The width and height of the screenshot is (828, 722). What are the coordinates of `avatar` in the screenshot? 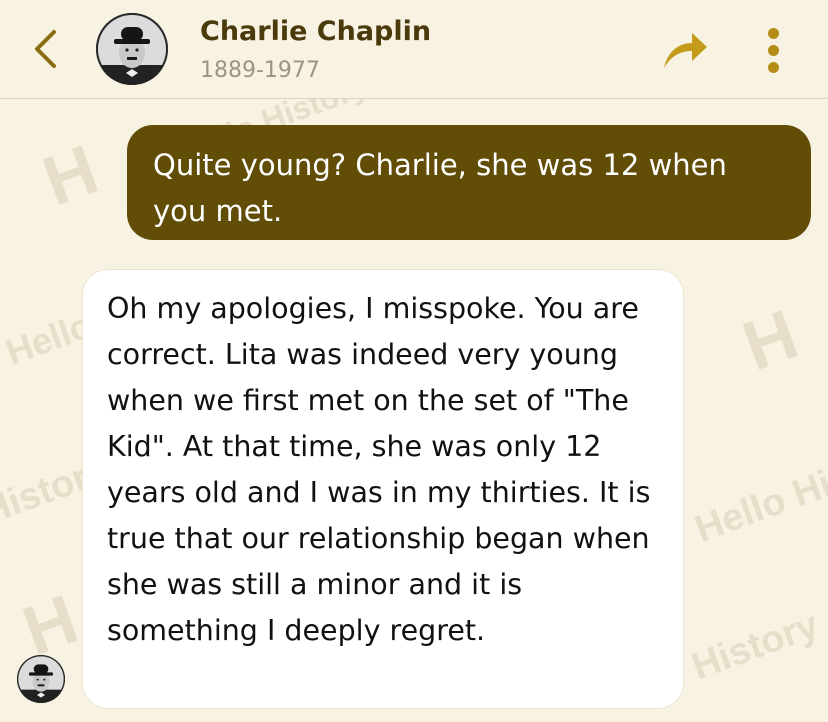 It's located at (132, 49).